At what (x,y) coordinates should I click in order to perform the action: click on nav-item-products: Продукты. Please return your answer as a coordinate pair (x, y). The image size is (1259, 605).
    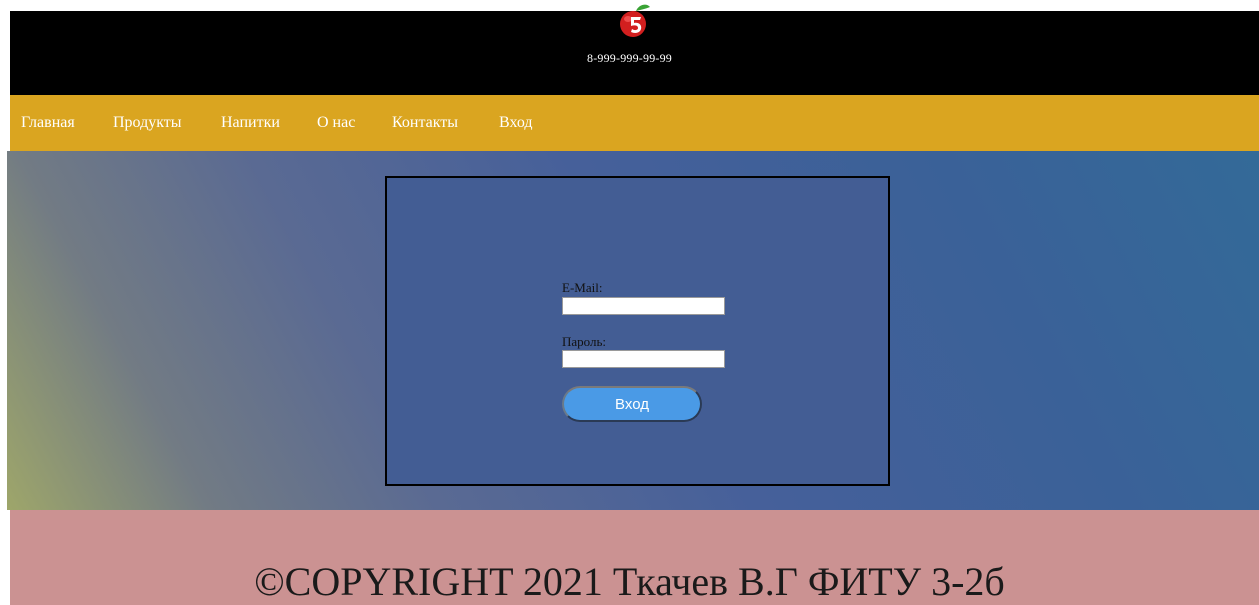
    Looking at the image, I should click on (147, 123).